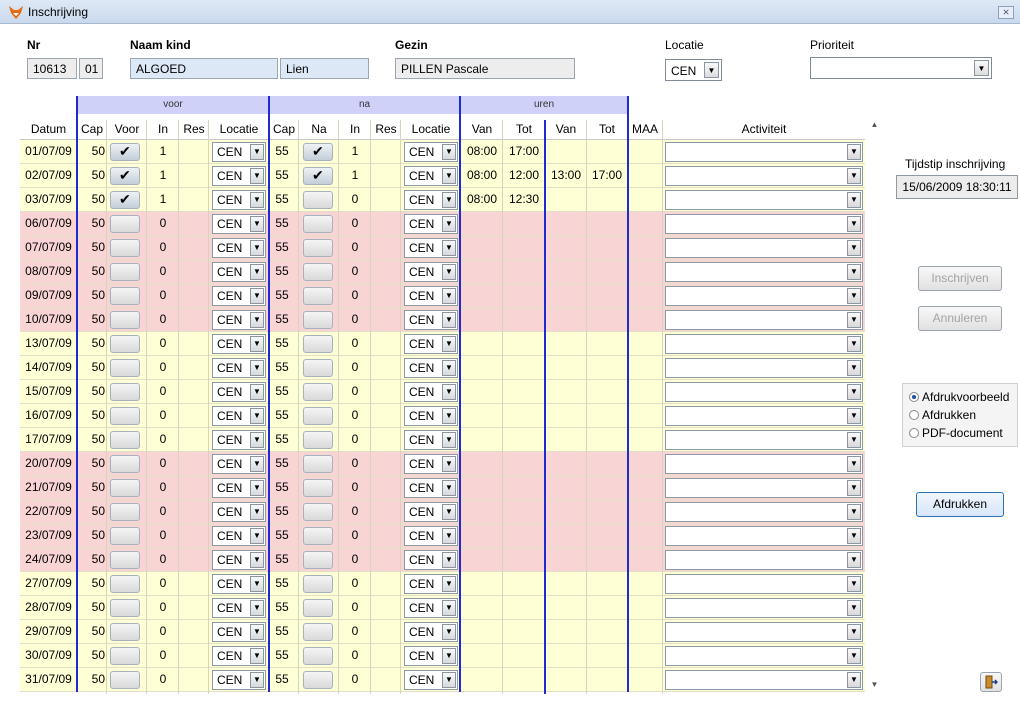 The height and width of the screenshot is (711, 1020). I want to click on locatie-select: CEN ▼, so click(693, 70).